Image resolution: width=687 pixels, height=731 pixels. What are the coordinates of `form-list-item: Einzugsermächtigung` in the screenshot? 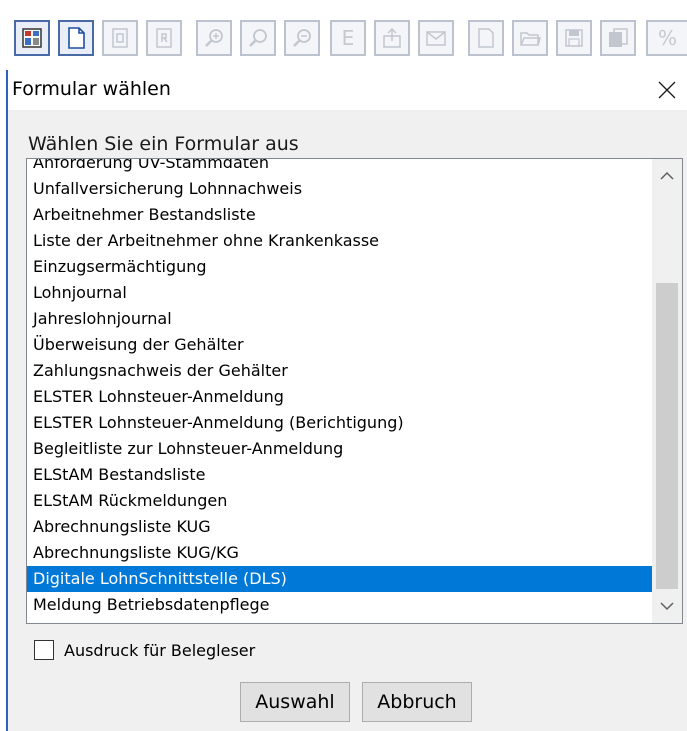 It's located at (339, 267).